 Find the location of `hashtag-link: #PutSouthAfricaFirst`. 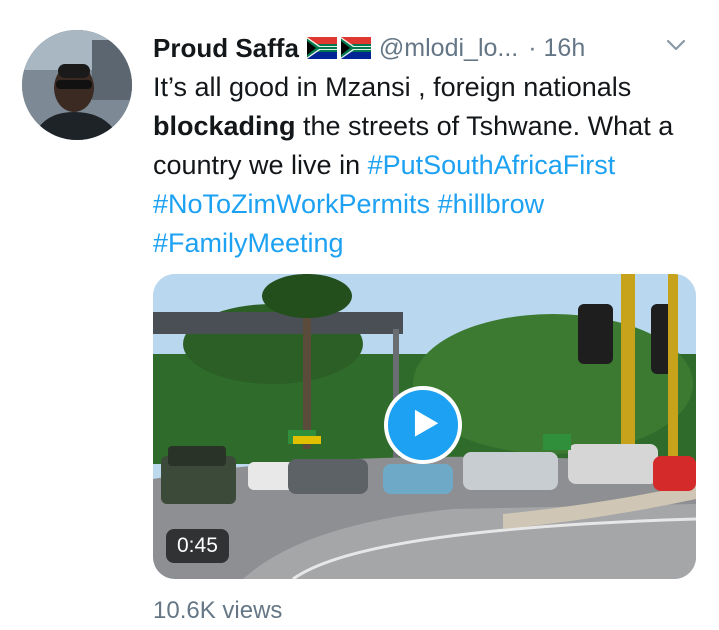

hashtag-link: #PutSouthAfricaFirst is located at coordinates (492, 165).